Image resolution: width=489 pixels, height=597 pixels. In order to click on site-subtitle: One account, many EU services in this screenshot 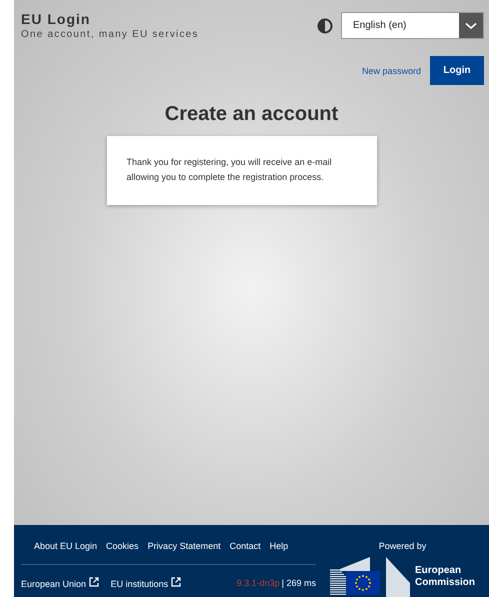, I will do `click(110, 34)`.